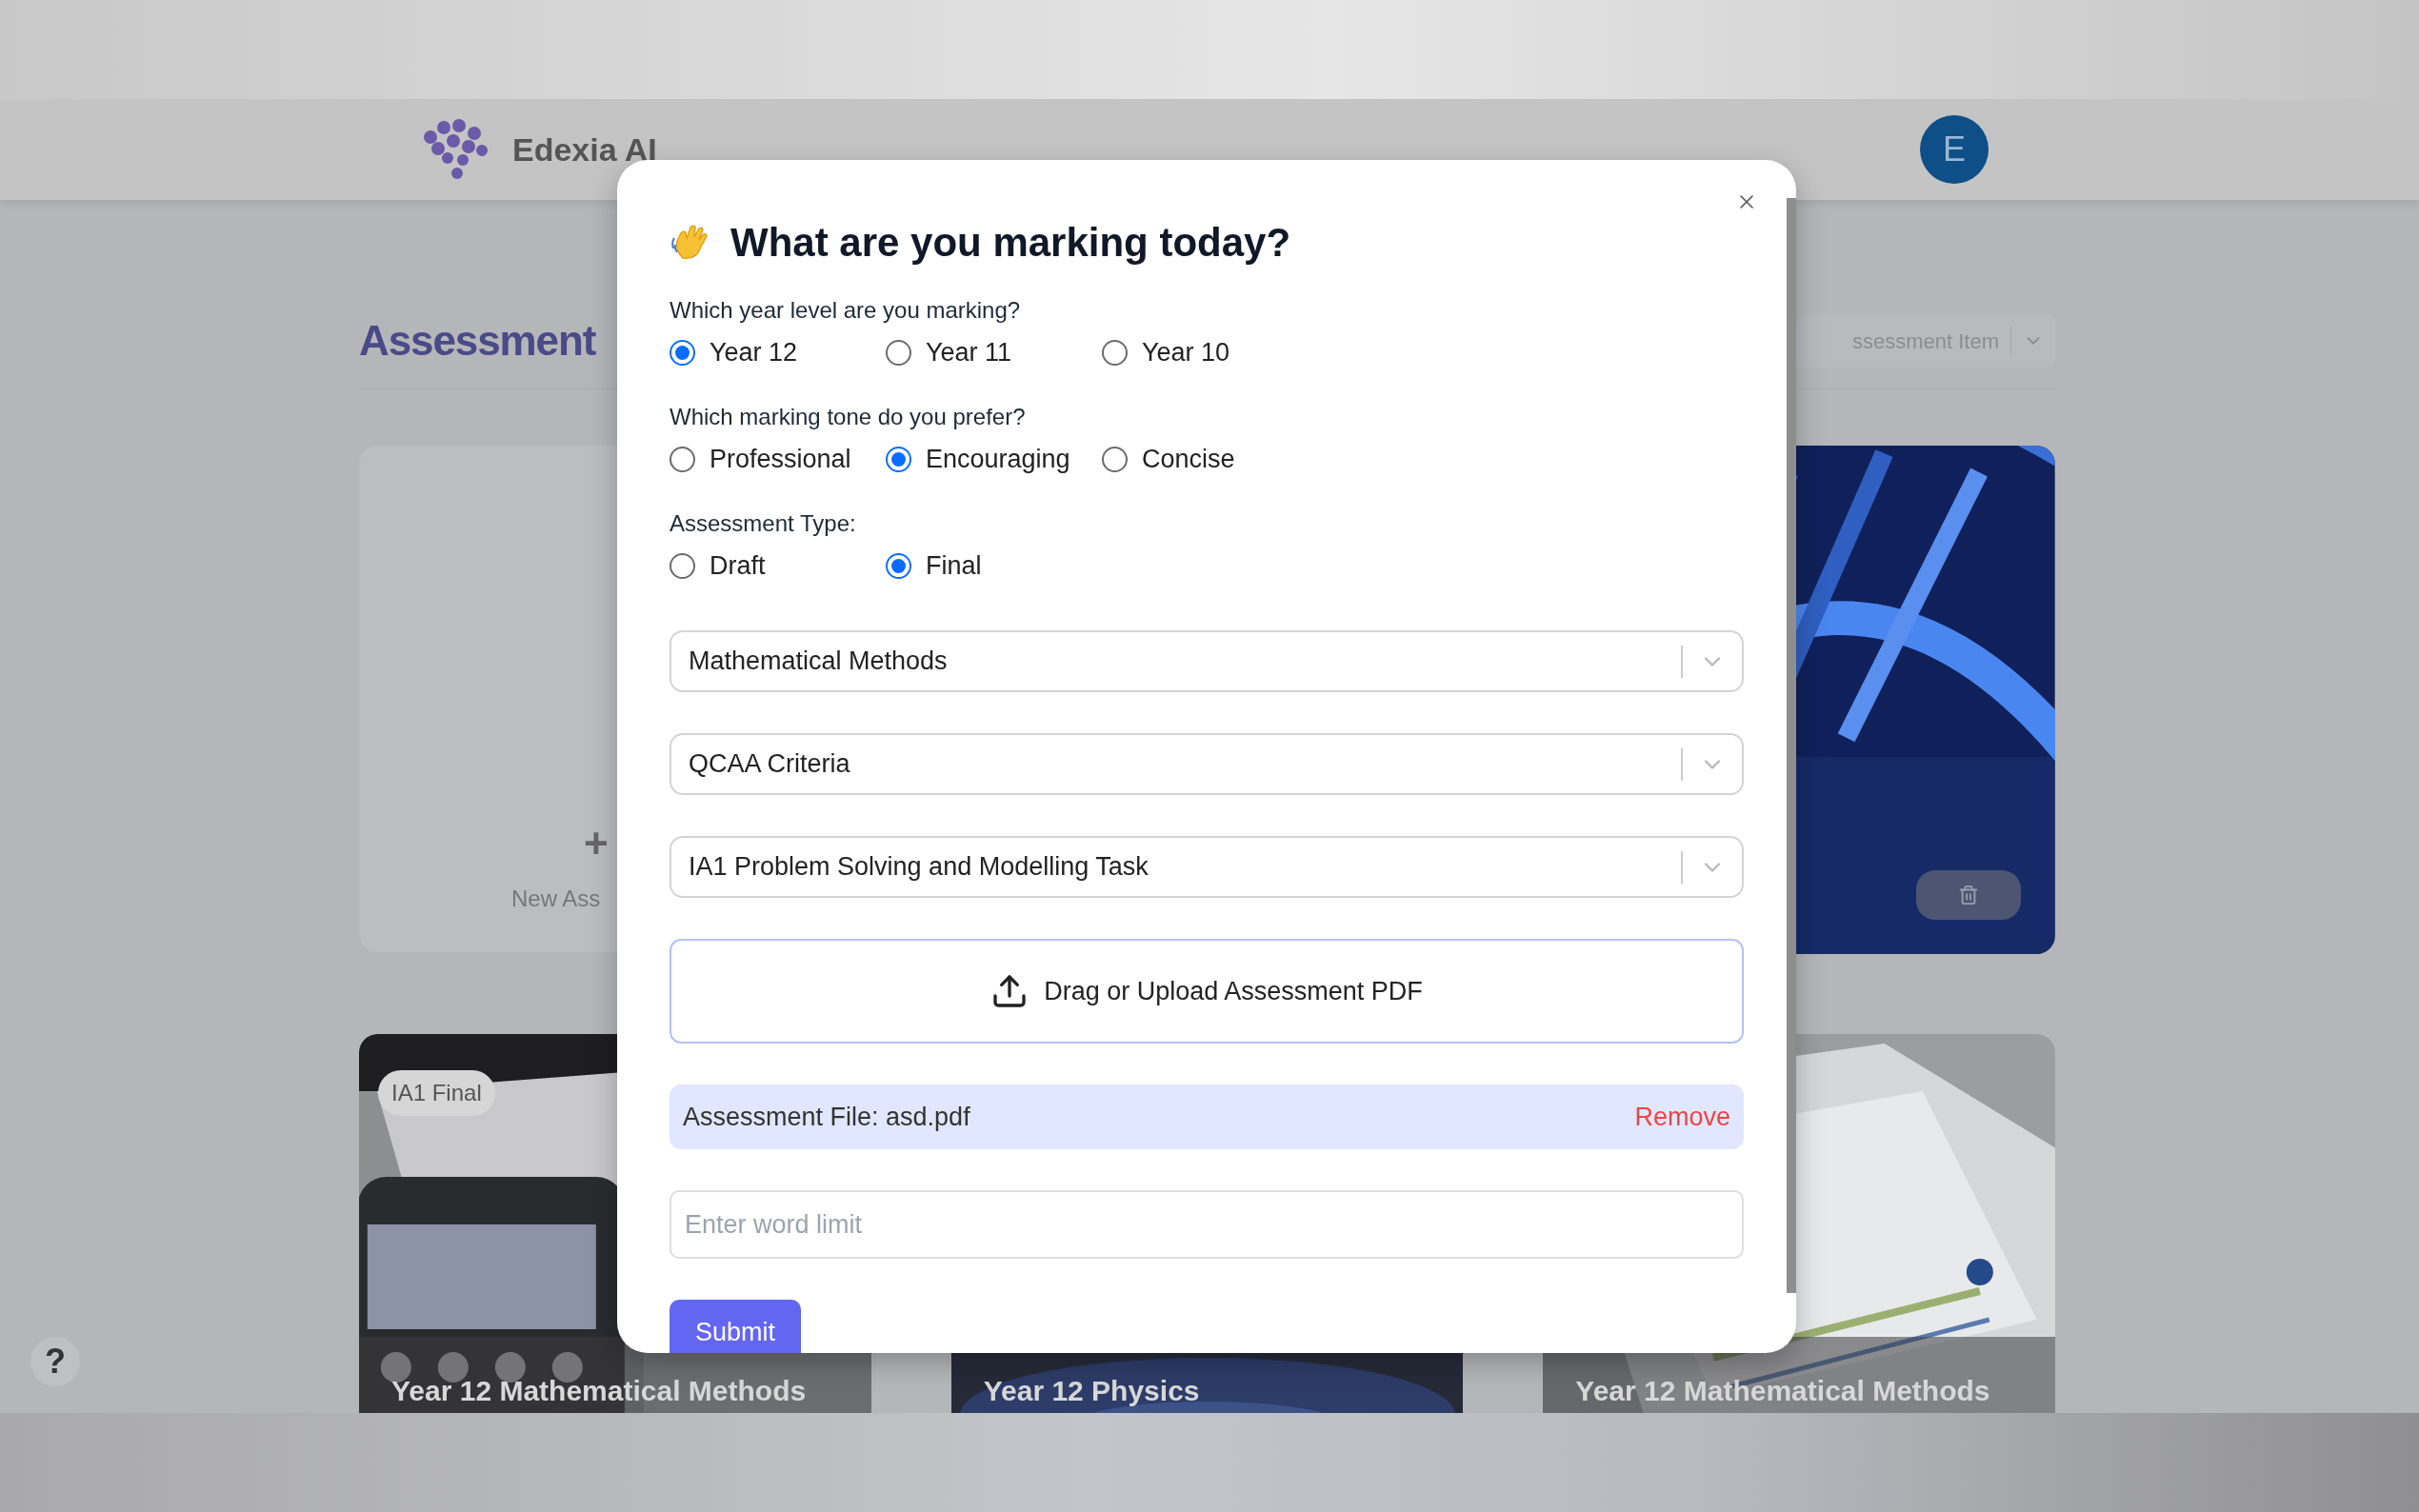 Image resolution: width=2419 pixels, height=1512 pixels. I want to click on card-badge: IA1 Final, so click(436, 1093).